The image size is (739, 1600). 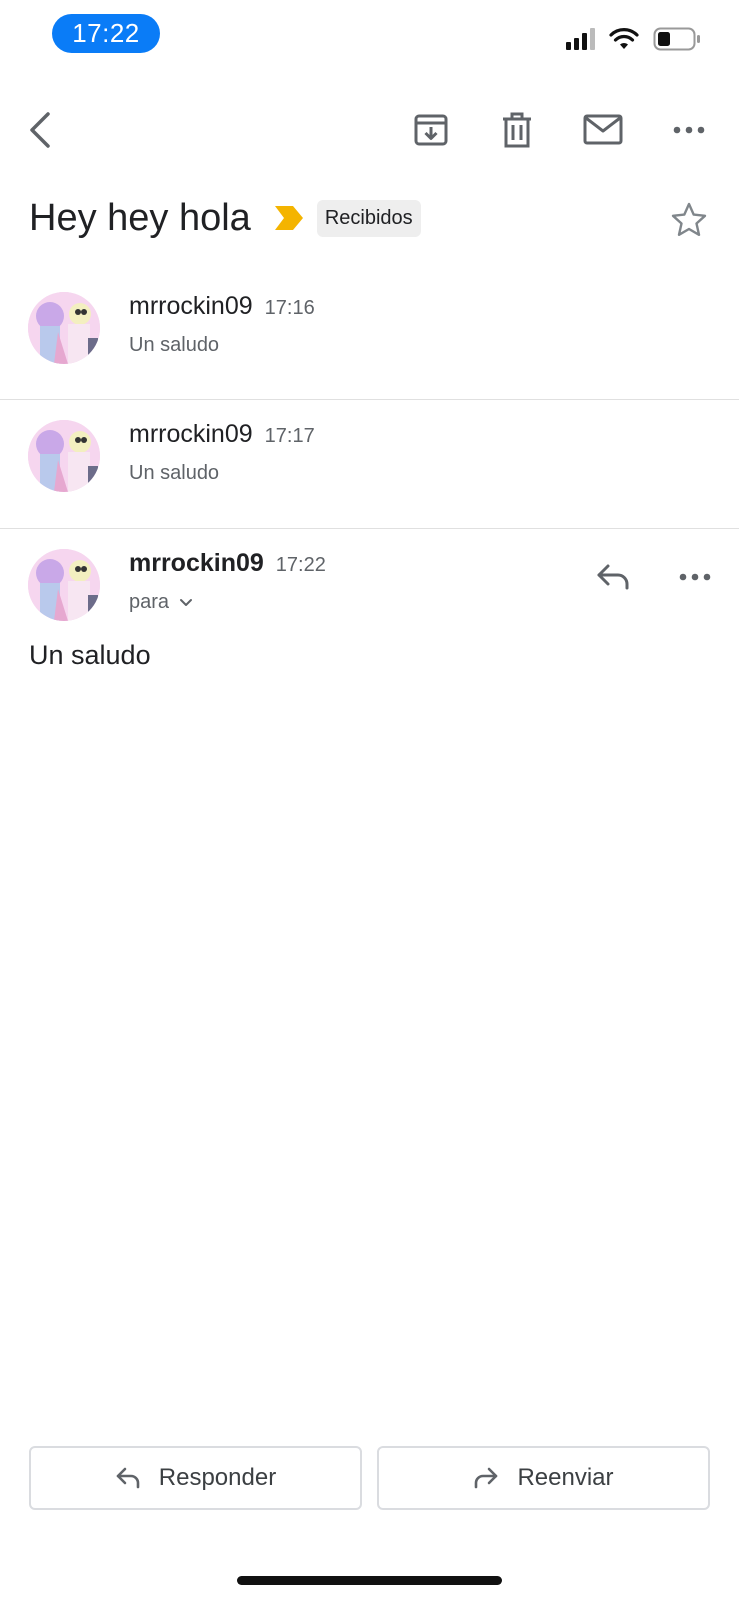 I want to click on recipients-label: para, so click(x=149, y=602).